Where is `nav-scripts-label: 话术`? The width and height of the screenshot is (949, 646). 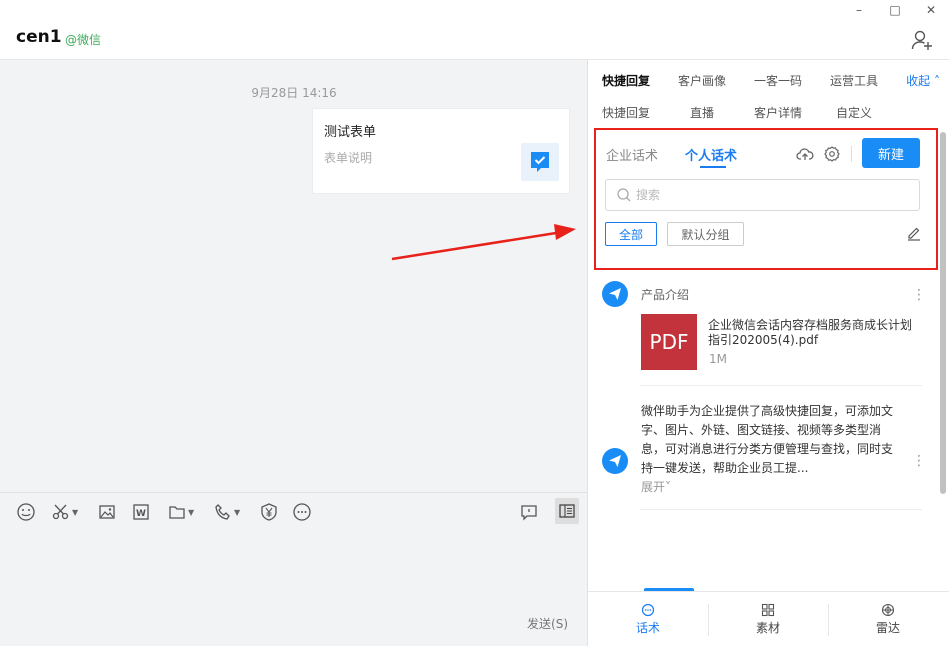
nav-scripts-label: 话术 is located at coordinates (647, 627).